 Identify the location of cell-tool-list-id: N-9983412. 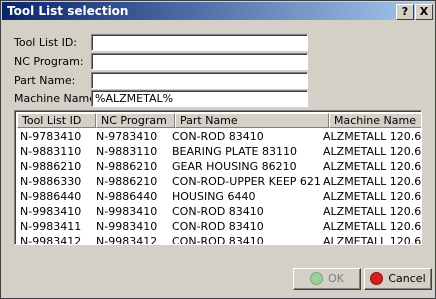
(51, 240).